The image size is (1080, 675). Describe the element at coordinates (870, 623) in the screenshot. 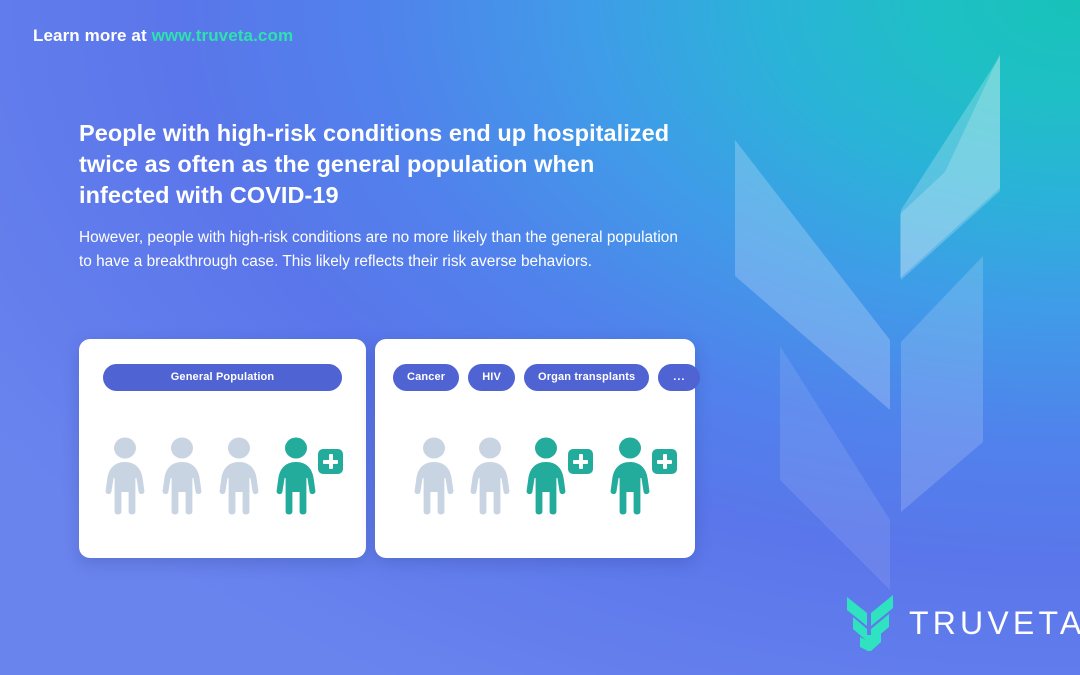

I see `truveta-logo-mark-icon` at that location.